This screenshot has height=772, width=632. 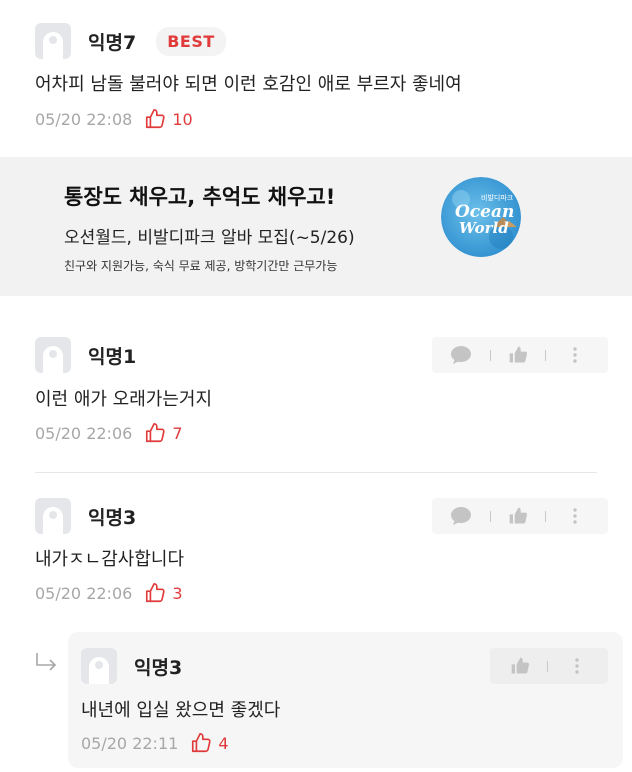 What do you see at coordinates (181, 710) in the screenshot?
I see `reply-text: 내년에 입실 왔으면 좋겠다` at bounding box center [181, 710].